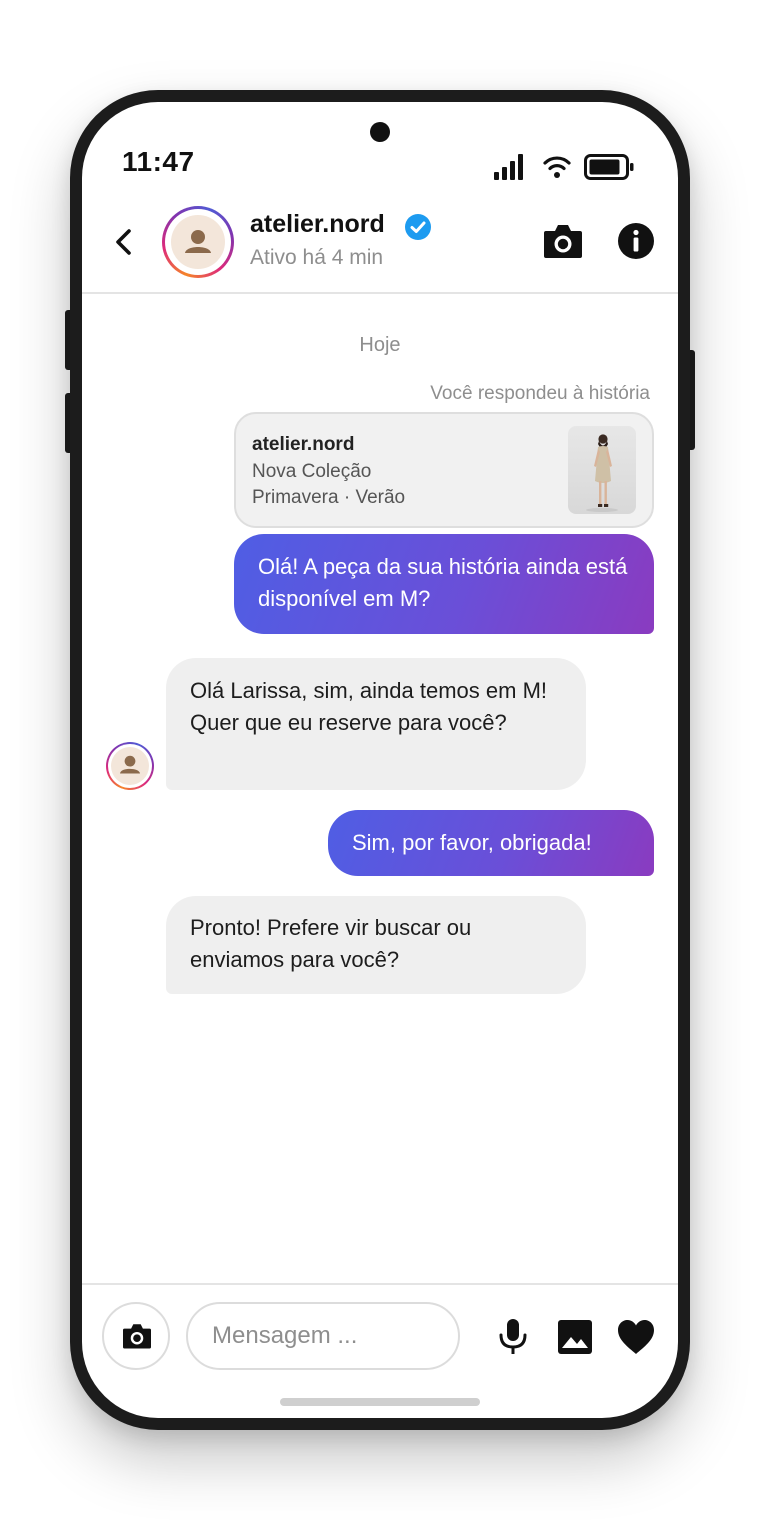 The image size is (760, 1520). I want to click on story-account: atelier.nord, so click(303, 444).